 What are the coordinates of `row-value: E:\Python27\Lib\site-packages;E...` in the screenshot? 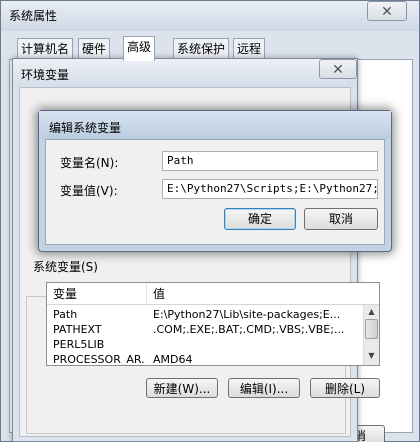 It's located at (247, 314).